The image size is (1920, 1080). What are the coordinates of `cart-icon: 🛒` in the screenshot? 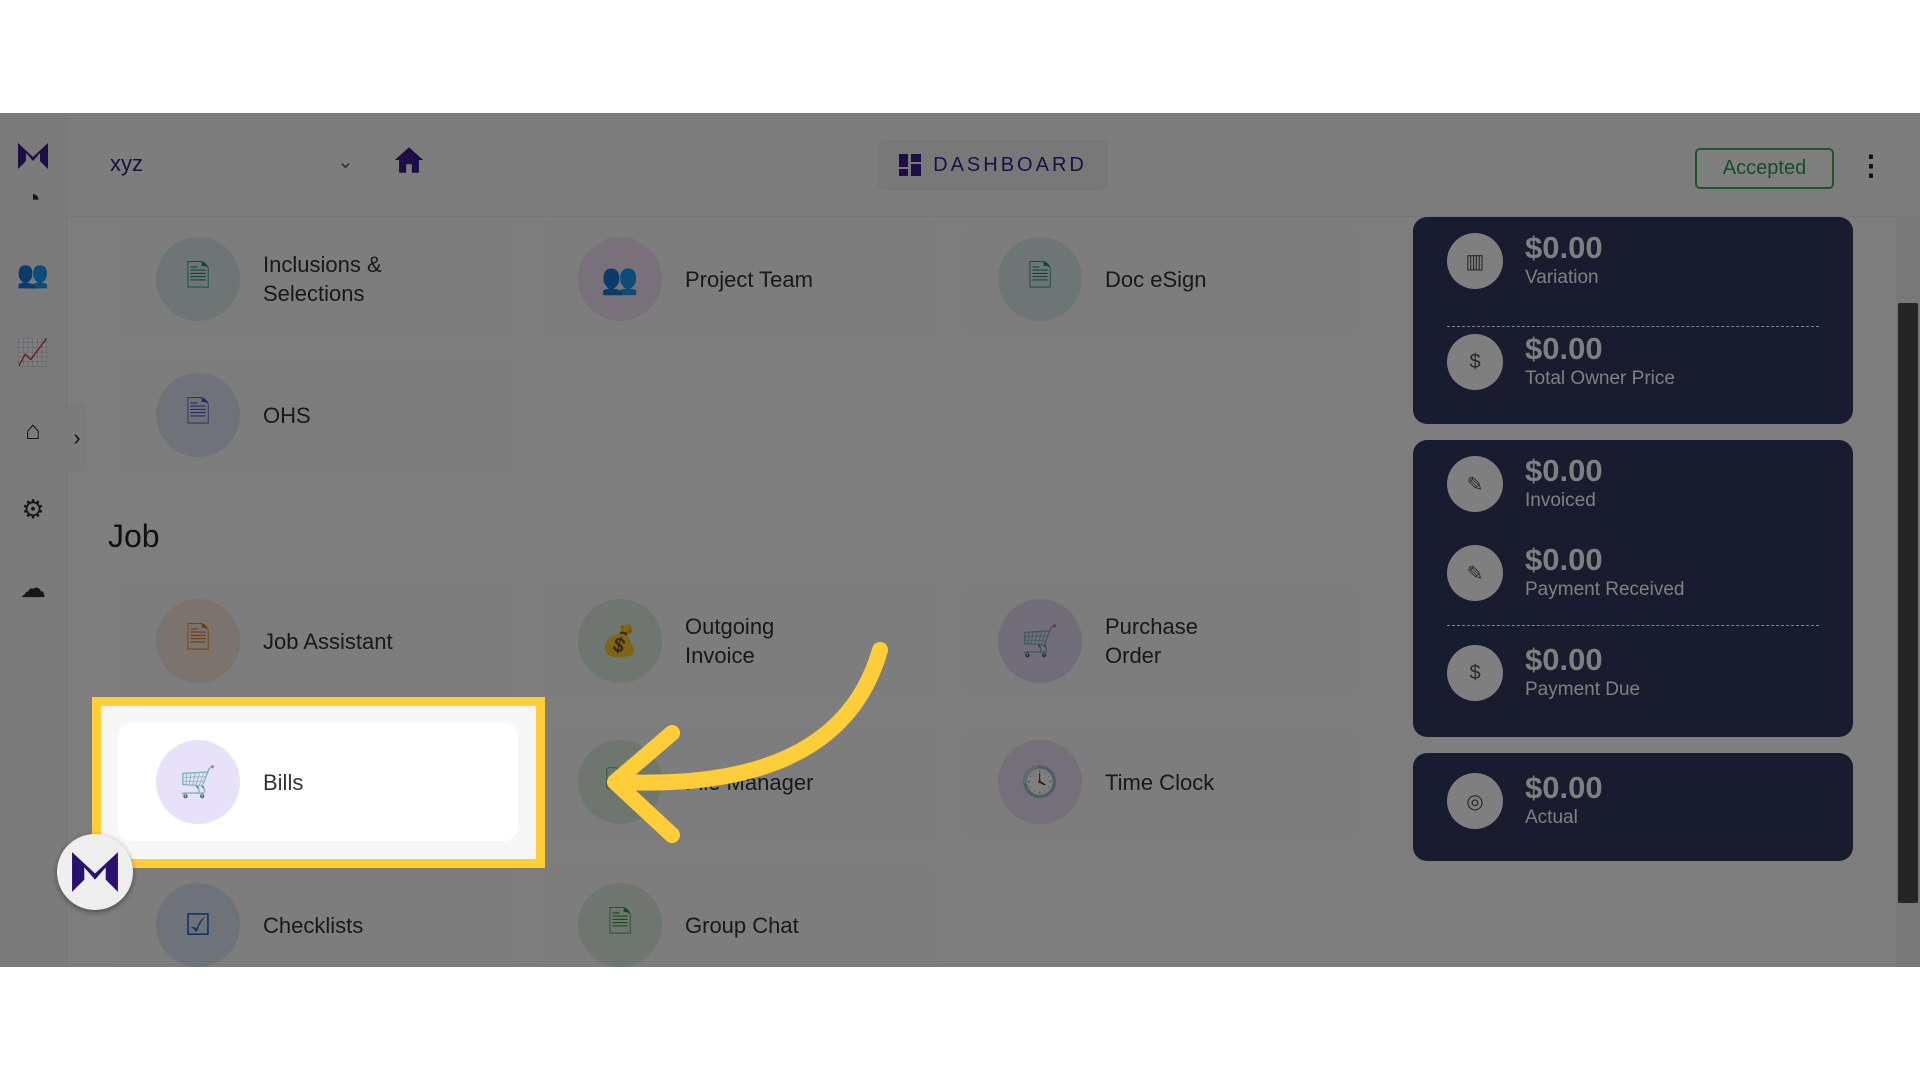 It's located at (198, 782).